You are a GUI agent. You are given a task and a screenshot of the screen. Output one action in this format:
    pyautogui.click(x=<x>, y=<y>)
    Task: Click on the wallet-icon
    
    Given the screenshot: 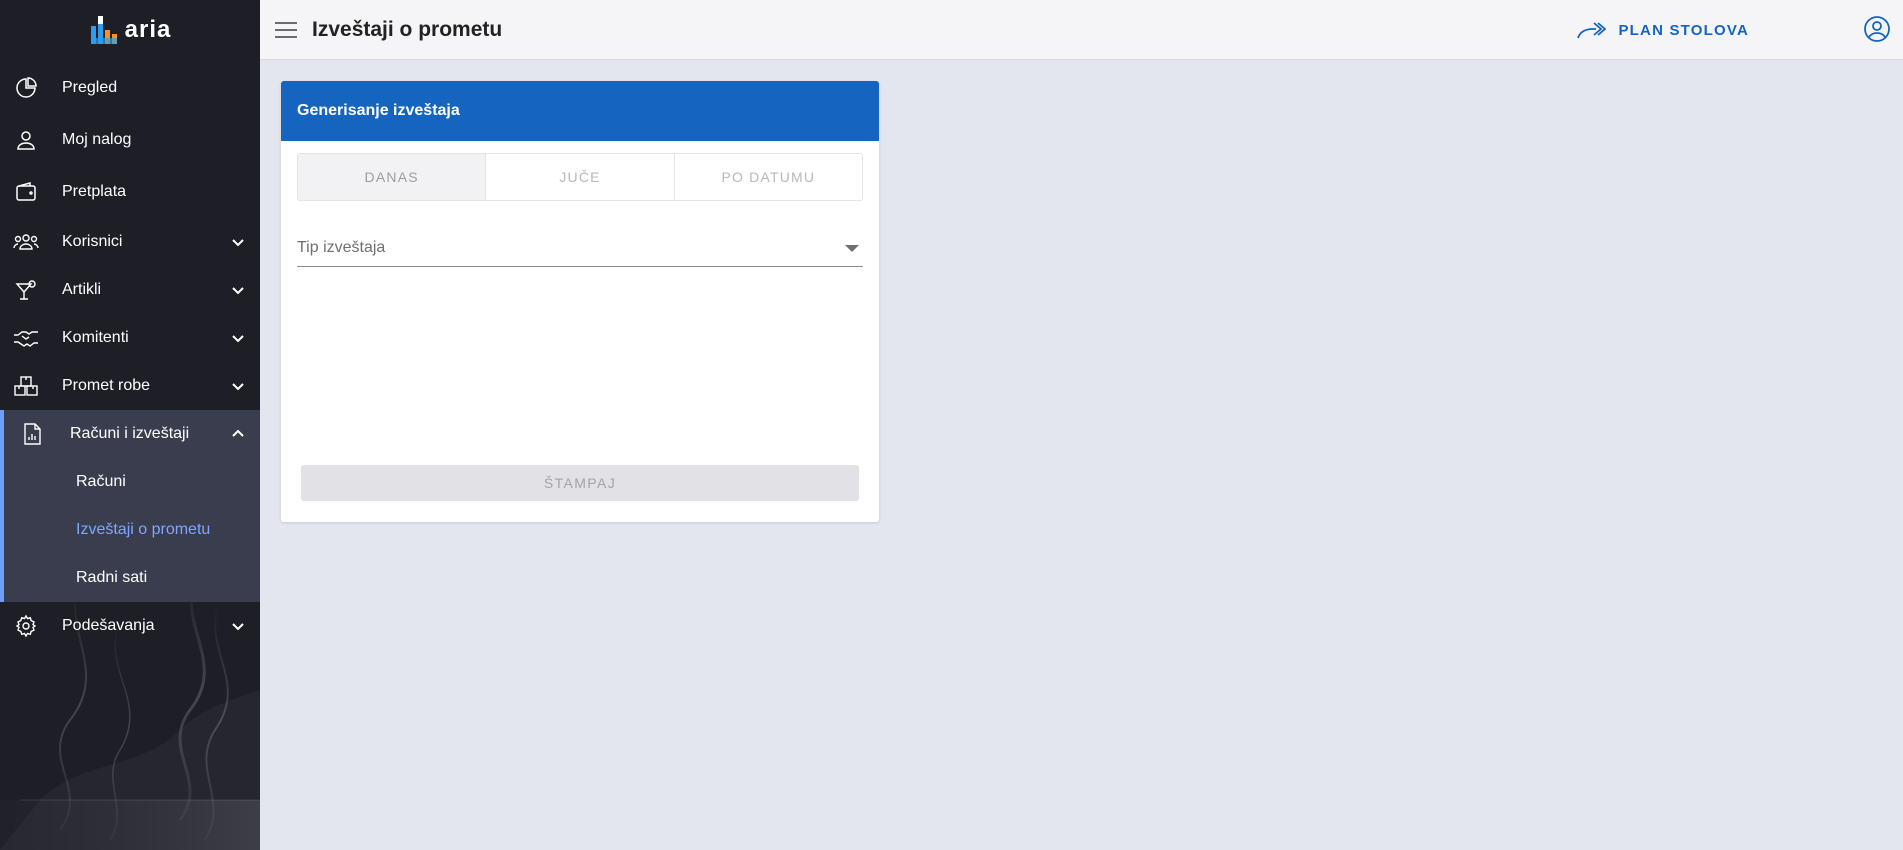 What is the action you would take?
    pyautogui.click(x=26, y=192)
    